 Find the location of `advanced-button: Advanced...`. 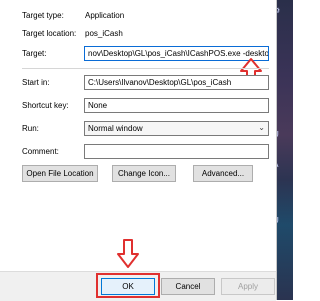

advanced-button: Advanced... is located at coordinates (223, 173).